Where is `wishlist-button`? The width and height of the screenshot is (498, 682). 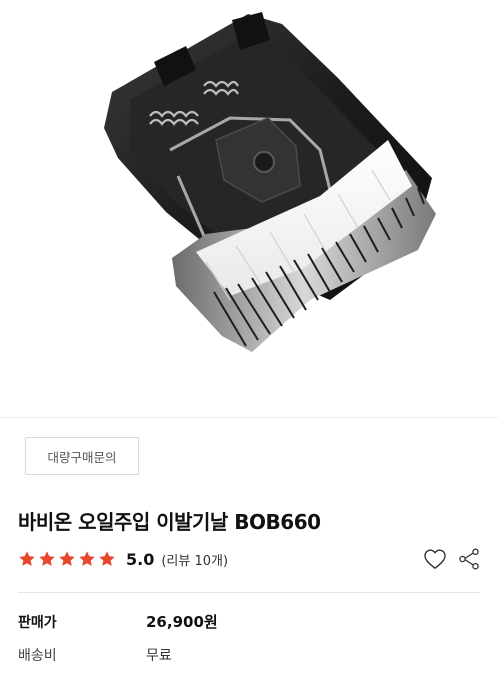
wishlist-button is located at coordinates (435, 559).